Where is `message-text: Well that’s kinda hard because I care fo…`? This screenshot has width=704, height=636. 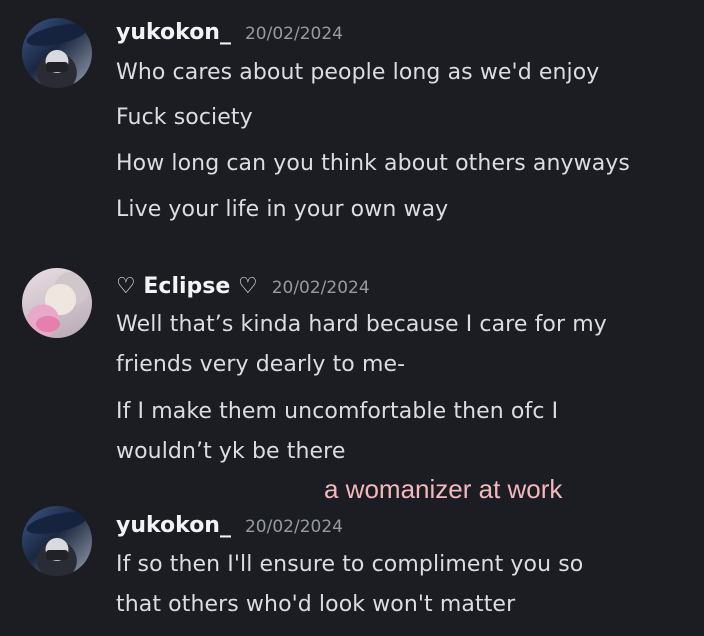
message-text: Well that’s kinda hard because I care fo… is located at coordinates (361, 324).